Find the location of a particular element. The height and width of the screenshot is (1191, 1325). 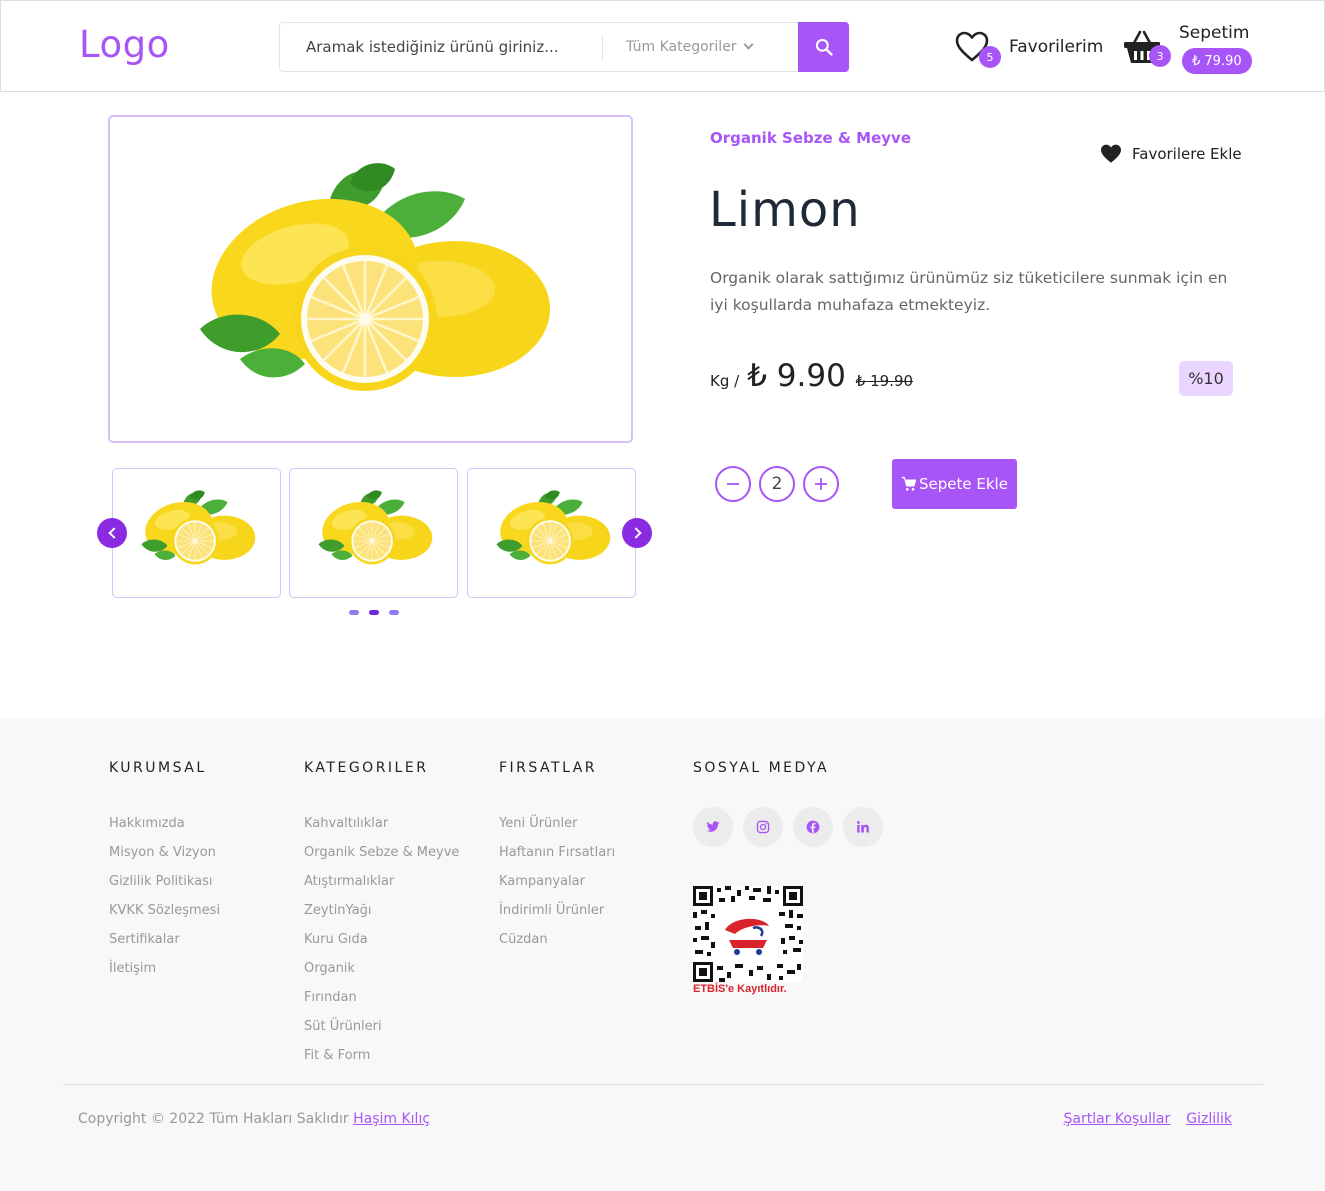

chevron-right-icon is located at coordinates (635, 533).